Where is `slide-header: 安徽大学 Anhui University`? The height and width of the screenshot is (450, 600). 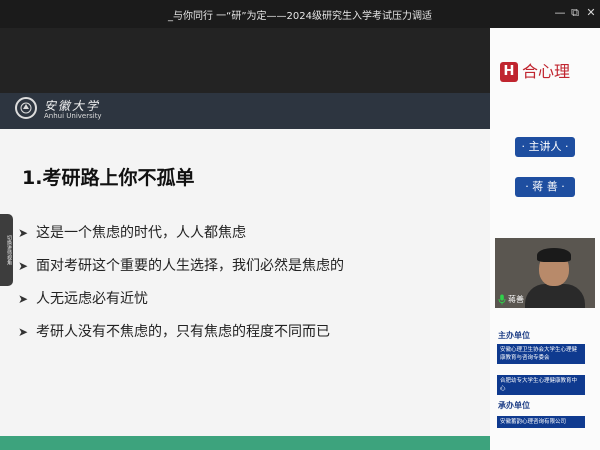
slide-header: 安徽大学 Anhui University is located at coordinates (245, 111).